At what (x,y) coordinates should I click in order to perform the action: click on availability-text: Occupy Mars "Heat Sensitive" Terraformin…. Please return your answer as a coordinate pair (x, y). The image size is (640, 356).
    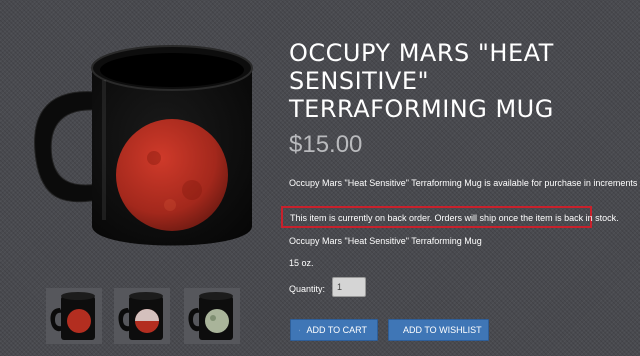
    Looking at the image, I should click on (464, 183).